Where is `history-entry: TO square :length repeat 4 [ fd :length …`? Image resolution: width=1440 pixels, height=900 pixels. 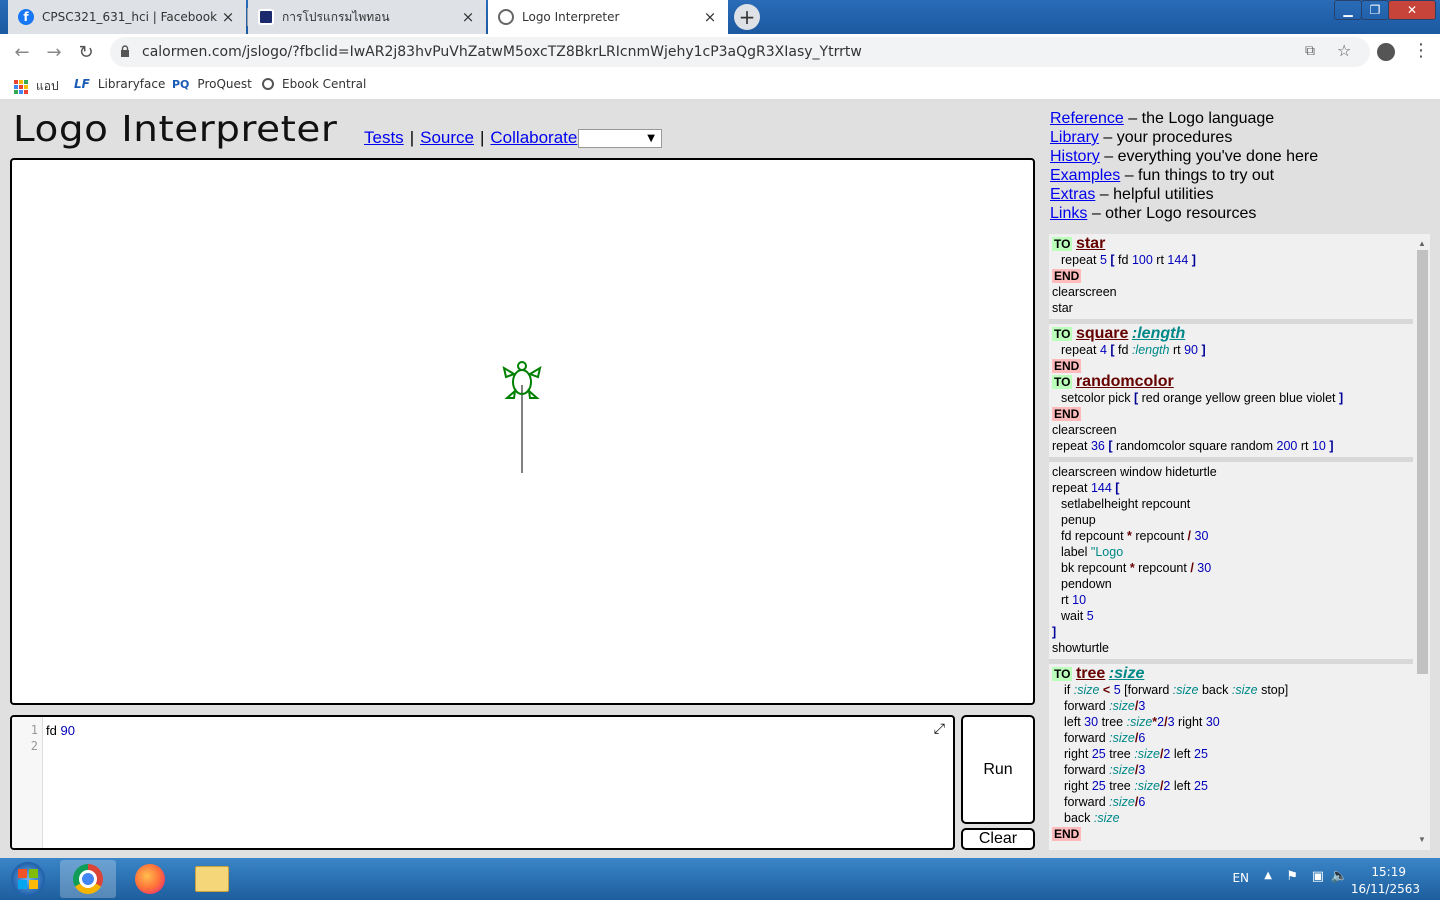 history-entry: TO square :length repeat 4 [ fd :length … is located at coordinates (1231, 393).